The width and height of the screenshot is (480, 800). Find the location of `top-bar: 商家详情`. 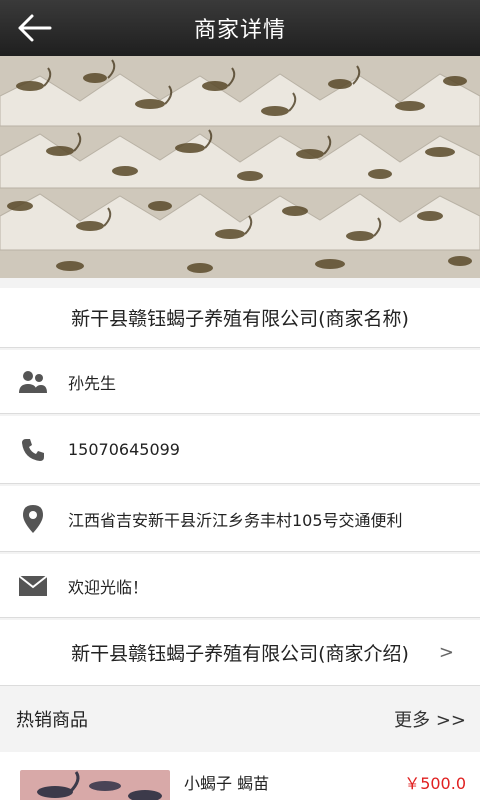

top-bar: 商家详情 is located at coordinates (240, 28).